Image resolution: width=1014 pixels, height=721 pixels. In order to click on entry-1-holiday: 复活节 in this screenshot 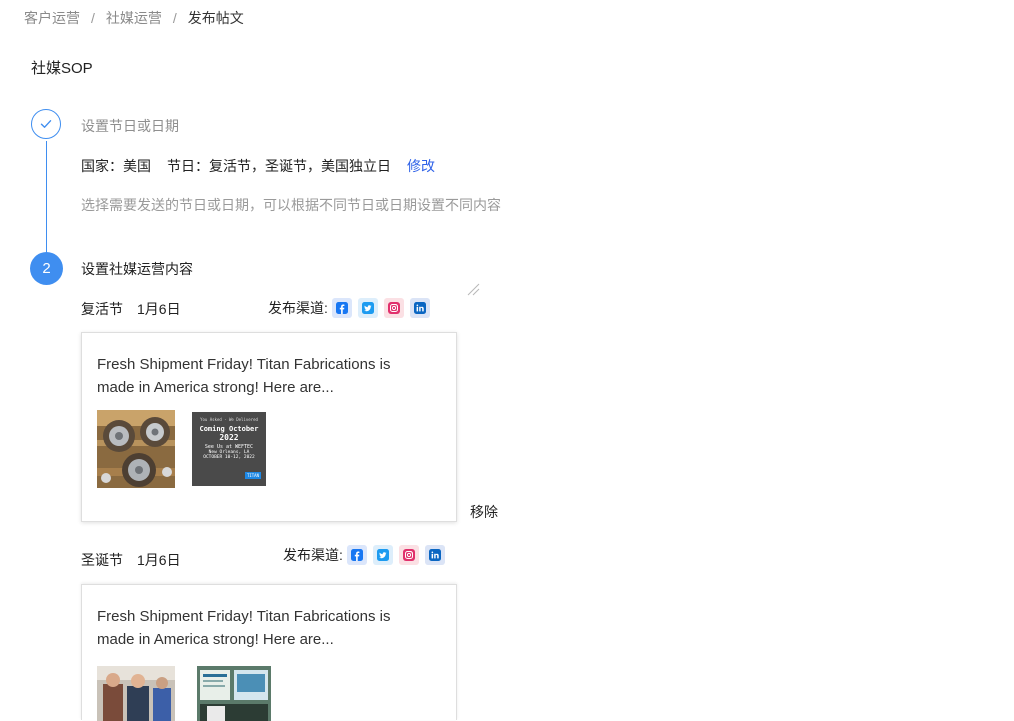, I will do `click(102, 309)`.